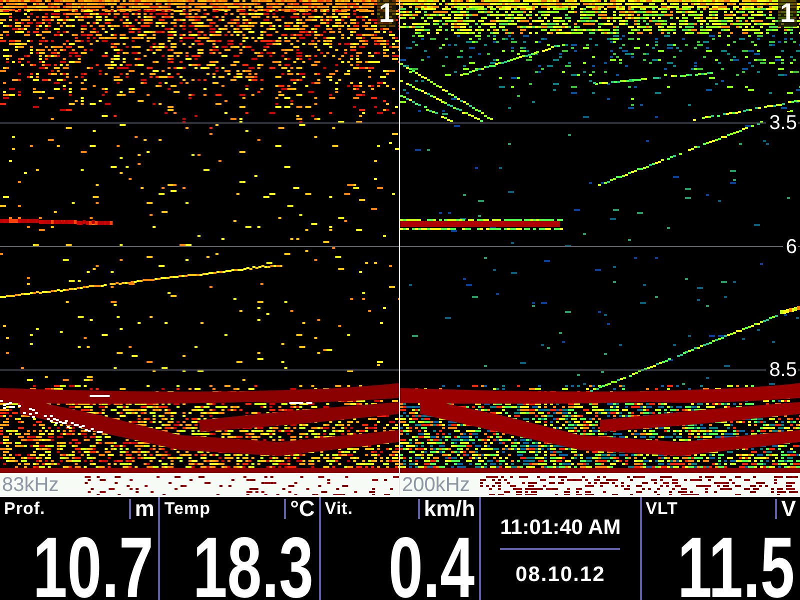 This screenshot has width=800, height=600. What do you see at coordinates (561, 575) in the screenshot?
I see `clock-date: 08.10.12` at bounding box center [561, 575].